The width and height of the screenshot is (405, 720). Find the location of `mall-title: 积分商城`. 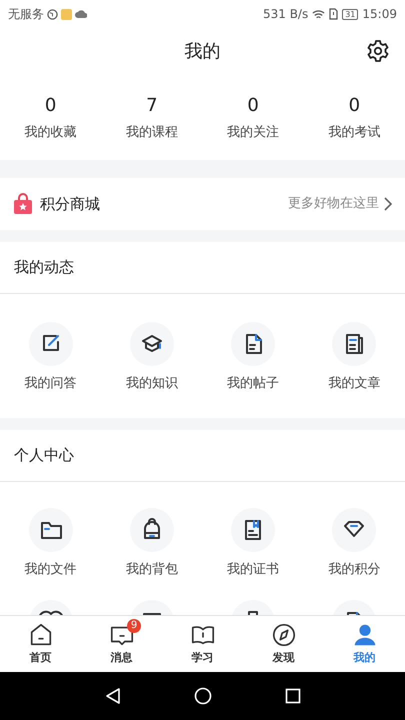

mall-title: 积分商城 is located at coordinates (70, 204).